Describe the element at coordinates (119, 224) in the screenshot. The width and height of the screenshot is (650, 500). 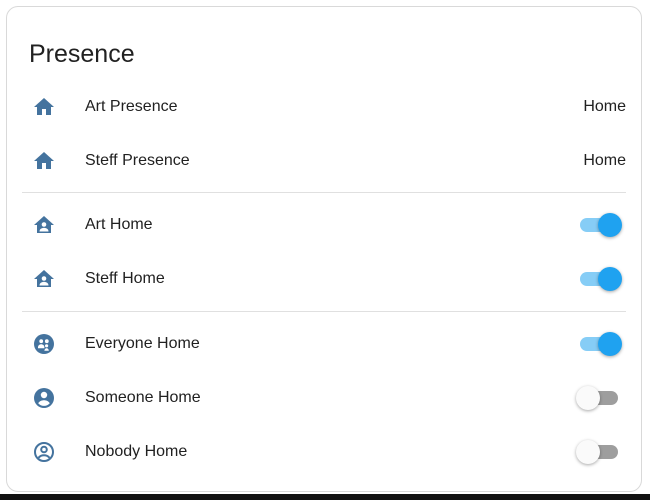
I see `entity-label: Art Home` at that location.